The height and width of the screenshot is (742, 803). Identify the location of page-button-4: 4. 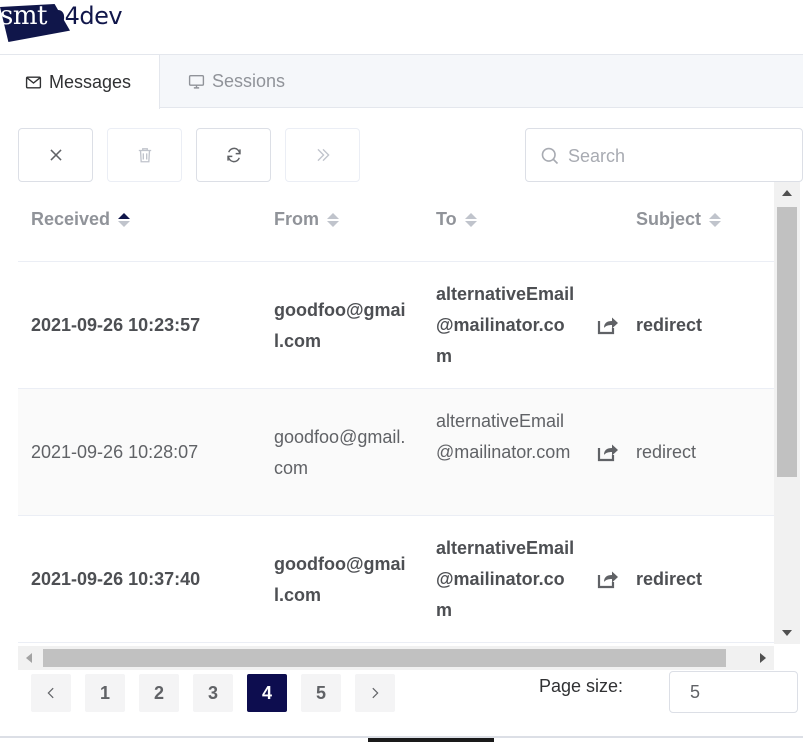
(267, 693).